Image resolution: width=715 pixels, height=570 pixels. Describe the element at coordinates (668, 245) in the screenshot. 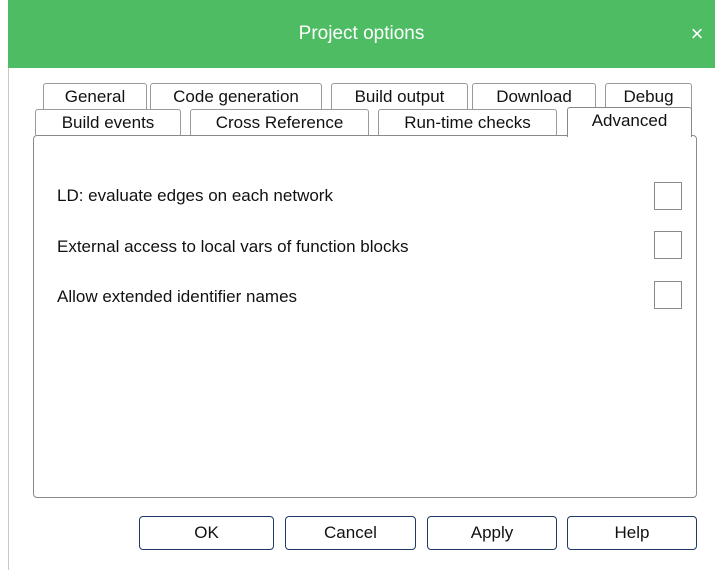

I see `checkbox-external-access-local-vars` at that location.